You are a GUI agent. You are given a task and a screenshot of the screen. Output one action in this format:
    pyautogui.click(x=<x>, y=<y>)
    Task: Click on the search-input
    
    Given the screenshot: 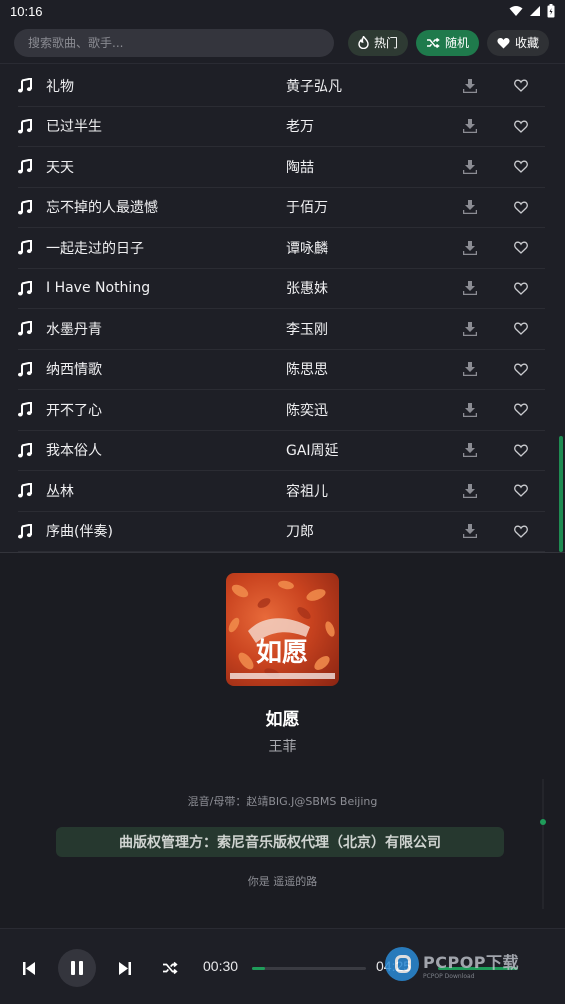 What is the action you would take?
    pyautogui.click(x=174, y=42)
    